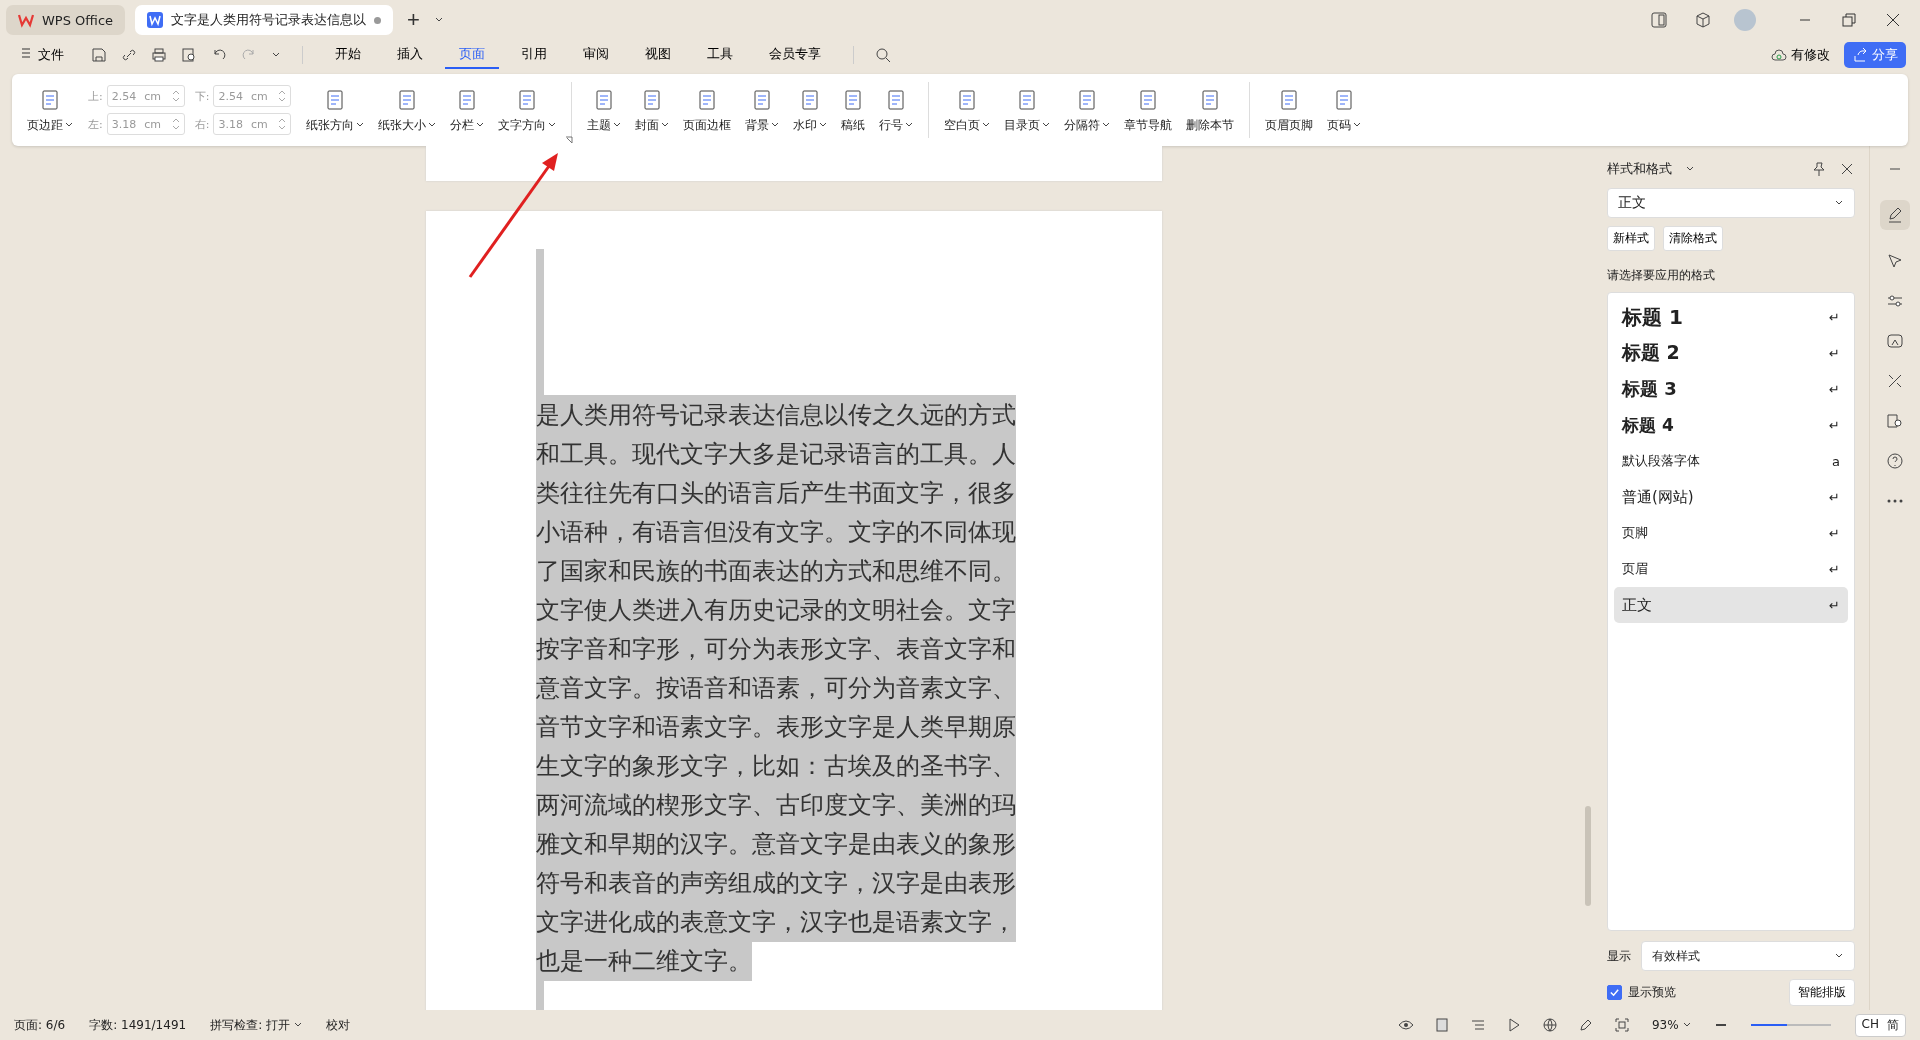 The image size is (1920, 1040). What do you see at coordinates (269, 20) in the screenshot?
I see `tab-title: 文字是人类用符号记录表达信息以` at bounding box center [269, 20].